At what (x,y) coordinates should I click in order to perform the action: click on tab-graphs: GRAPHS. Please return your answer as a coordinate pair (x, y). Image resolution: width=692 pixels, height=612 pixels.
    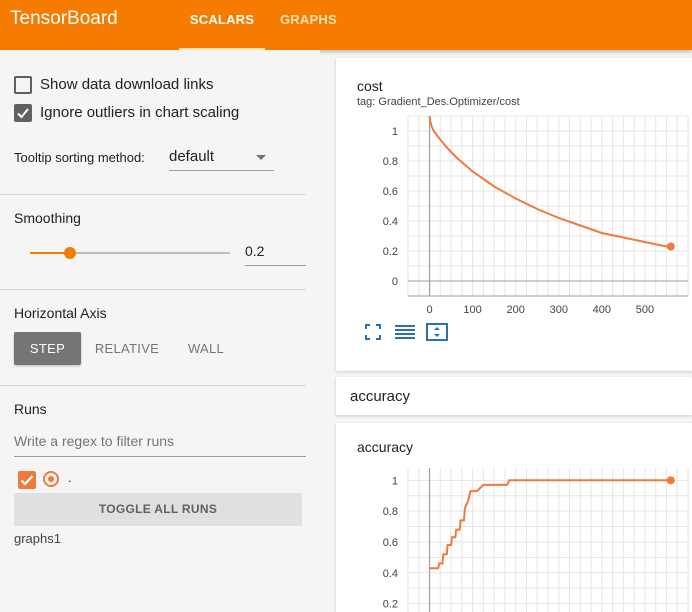
    Looking at the image, I should click on (308, 31).